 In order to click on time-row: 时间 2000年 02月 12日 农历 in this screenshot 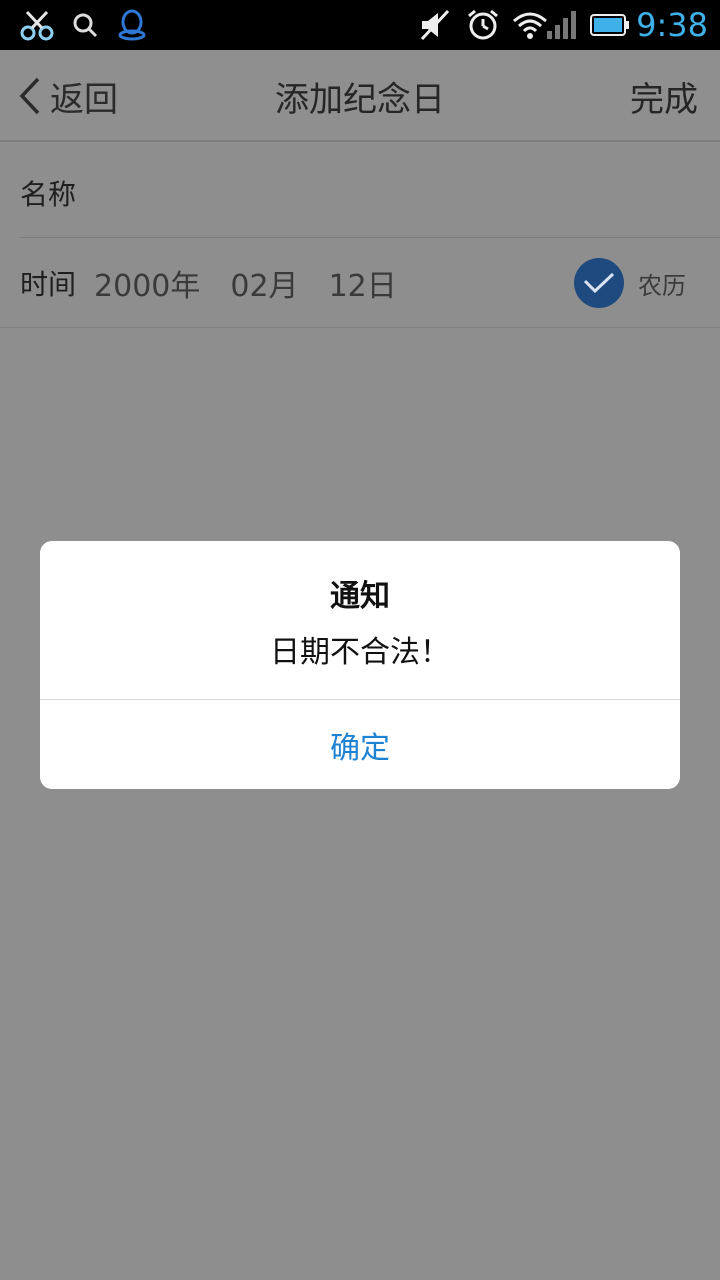, I will do `click(370, 283)`.